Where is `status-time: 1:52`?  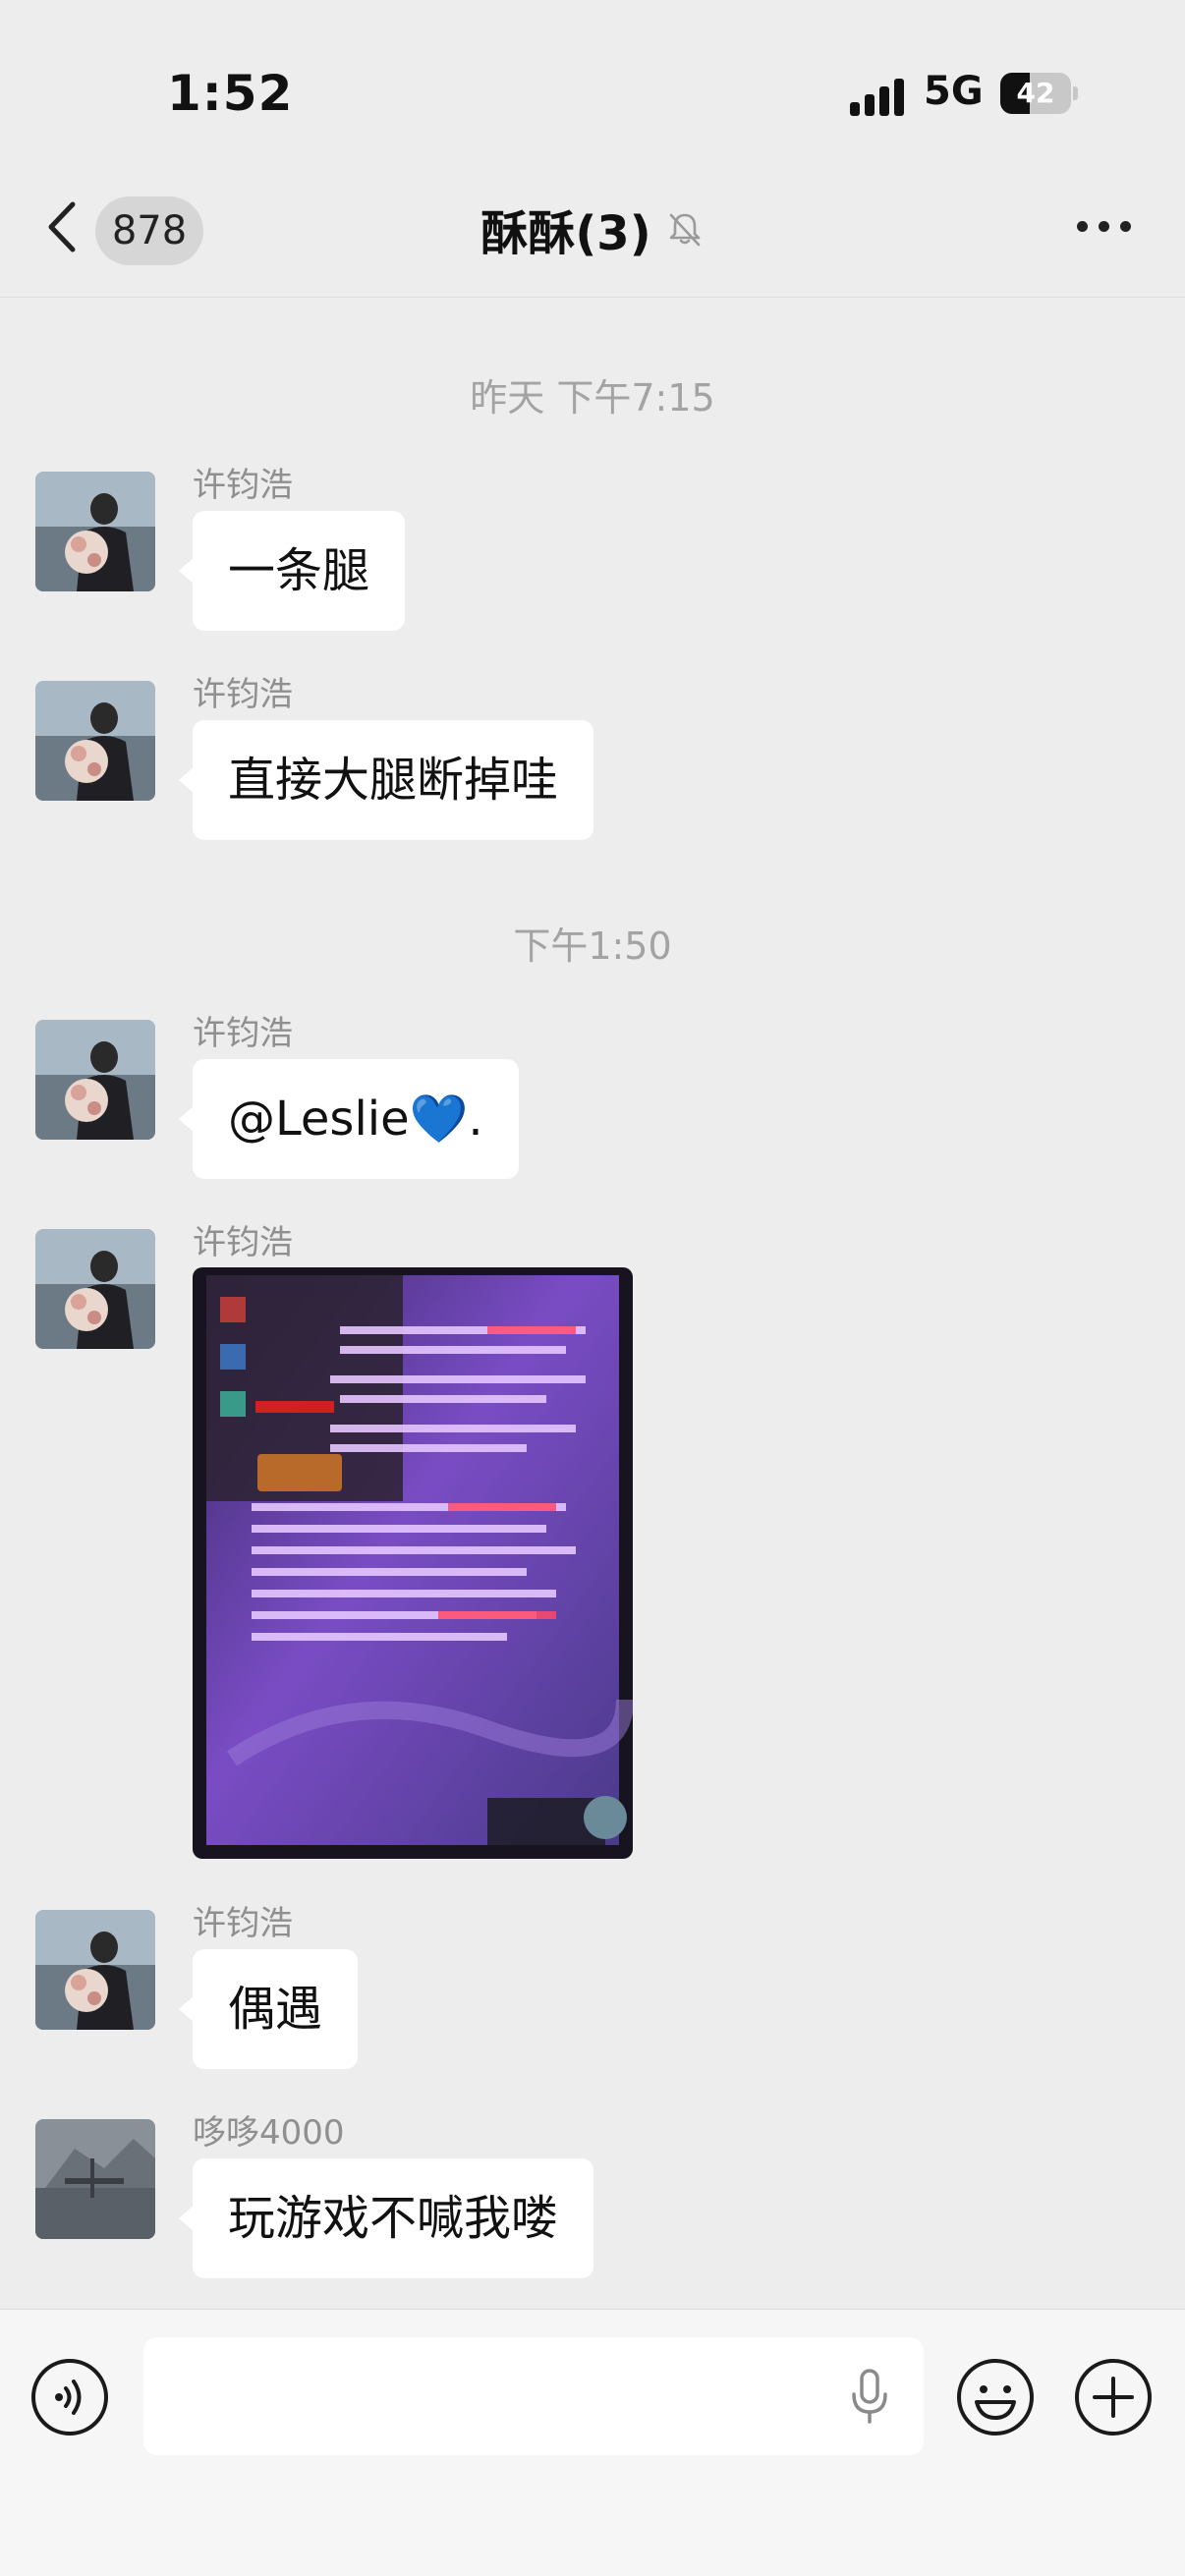
status-time: 1:52 is located at coordinates (231, 93).